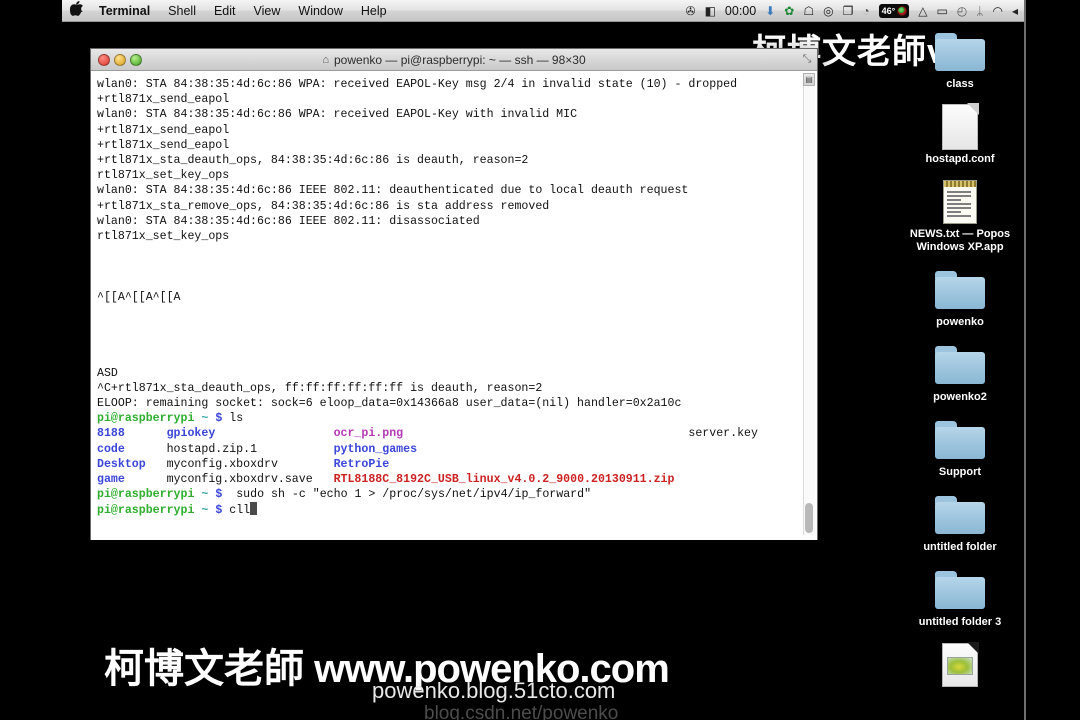 Image resolution: width=1080 pixels, height=720 pixels. I want to click on wings-icon: ✇, so click(691, 11).